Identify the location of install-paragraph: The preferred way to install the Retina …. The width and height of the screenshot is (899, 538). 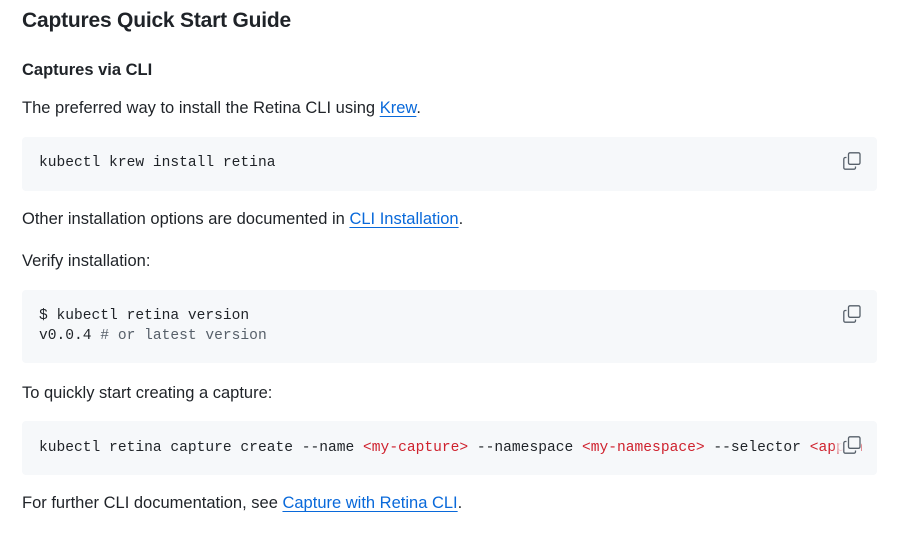
(221, 108).